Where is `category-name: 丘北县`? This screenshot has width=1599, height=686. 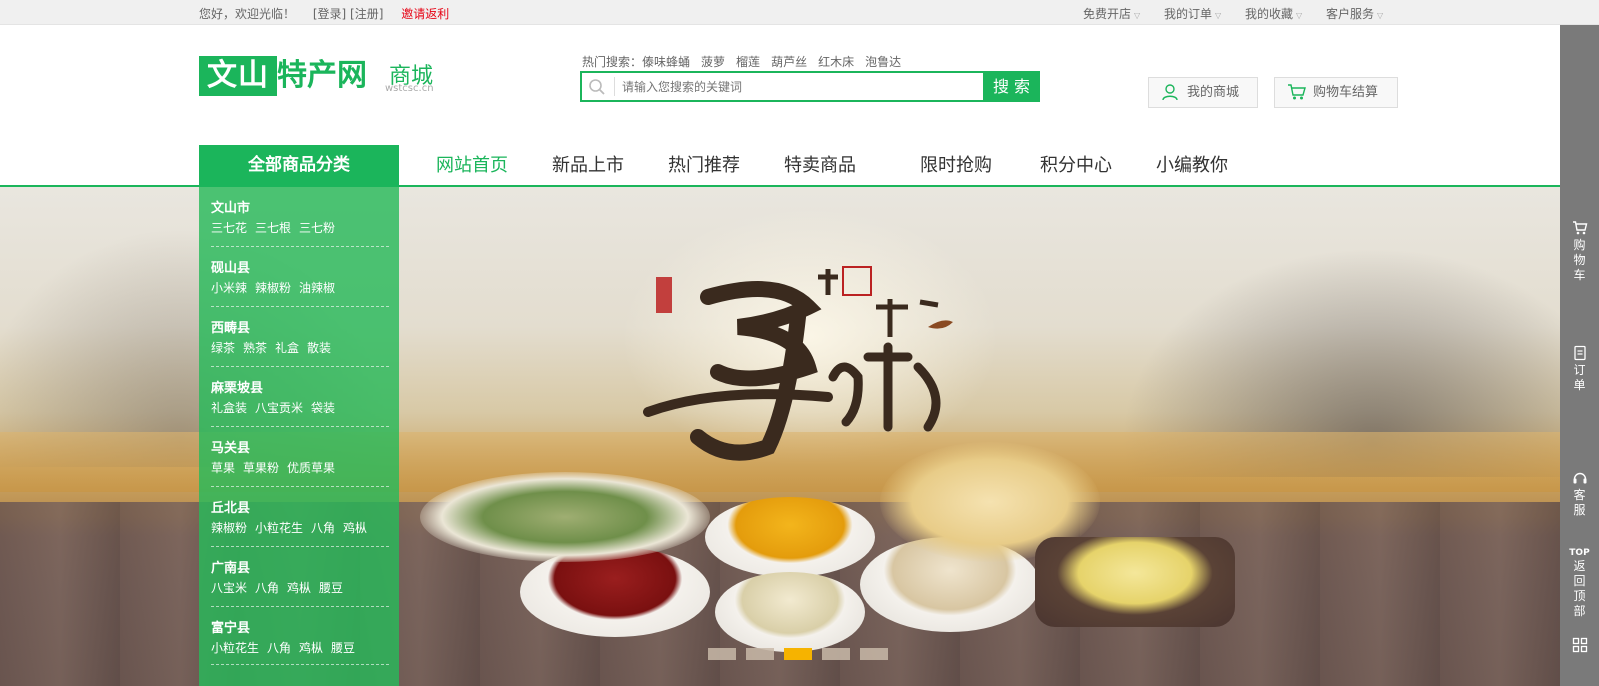
category-name: 丘北县 is located at coordinates (230, 506).